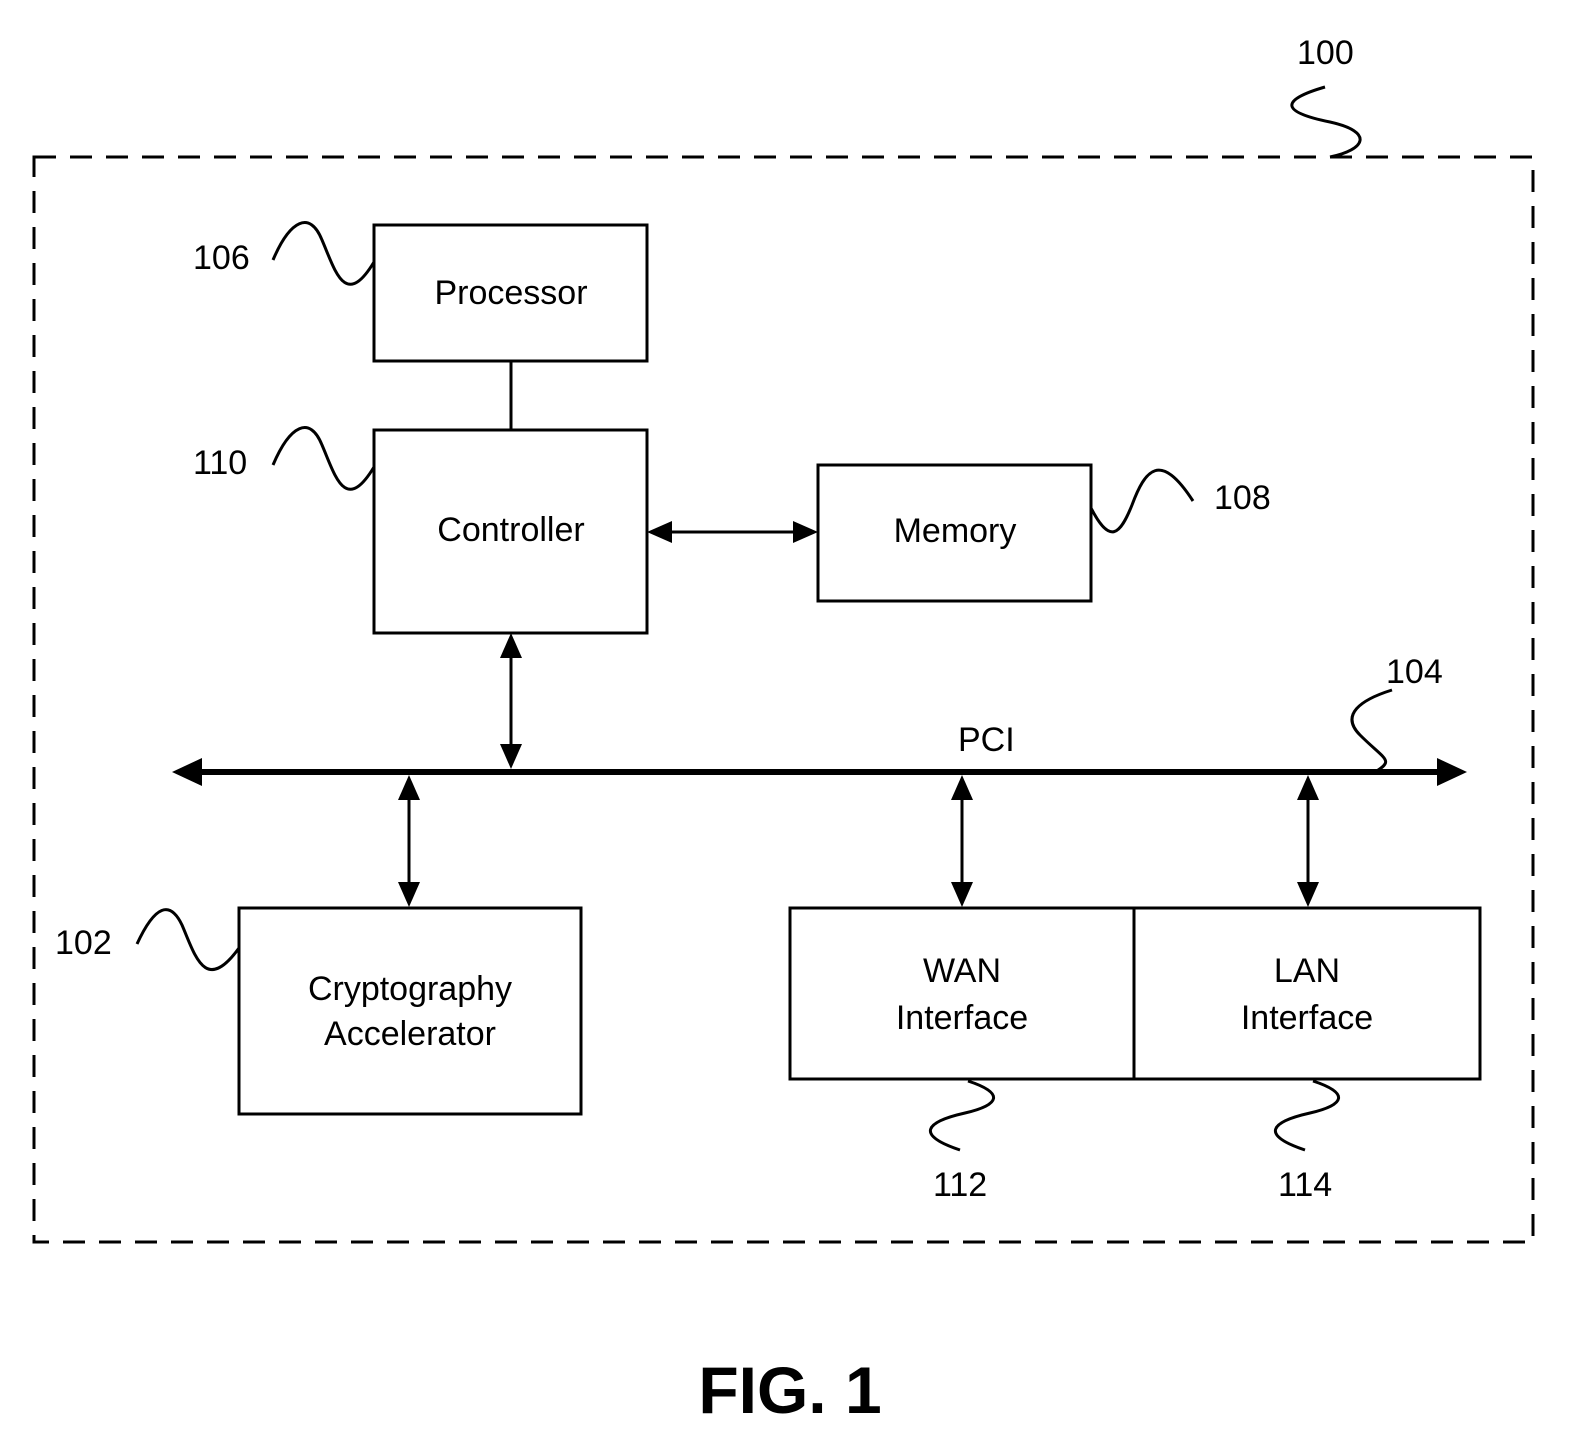  Describe the element at coordinates (221, 258) in the screenshot. I see `processor-ref-label: 106` at that location.